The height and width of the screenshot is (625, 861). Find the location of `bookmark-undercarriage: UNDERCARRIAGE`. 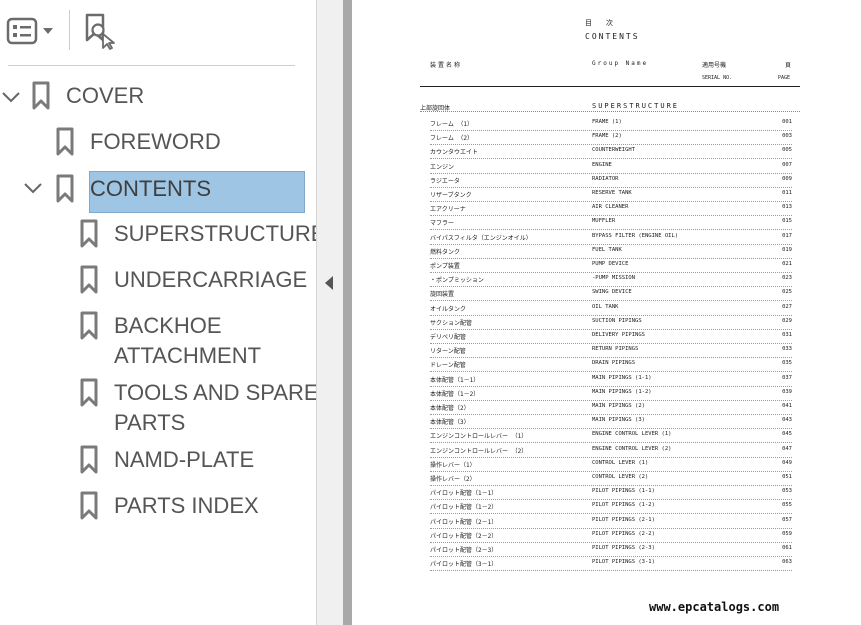

bookmark-undercarriage: UNDERCARRIAGE is located at coordinates (155, 280).